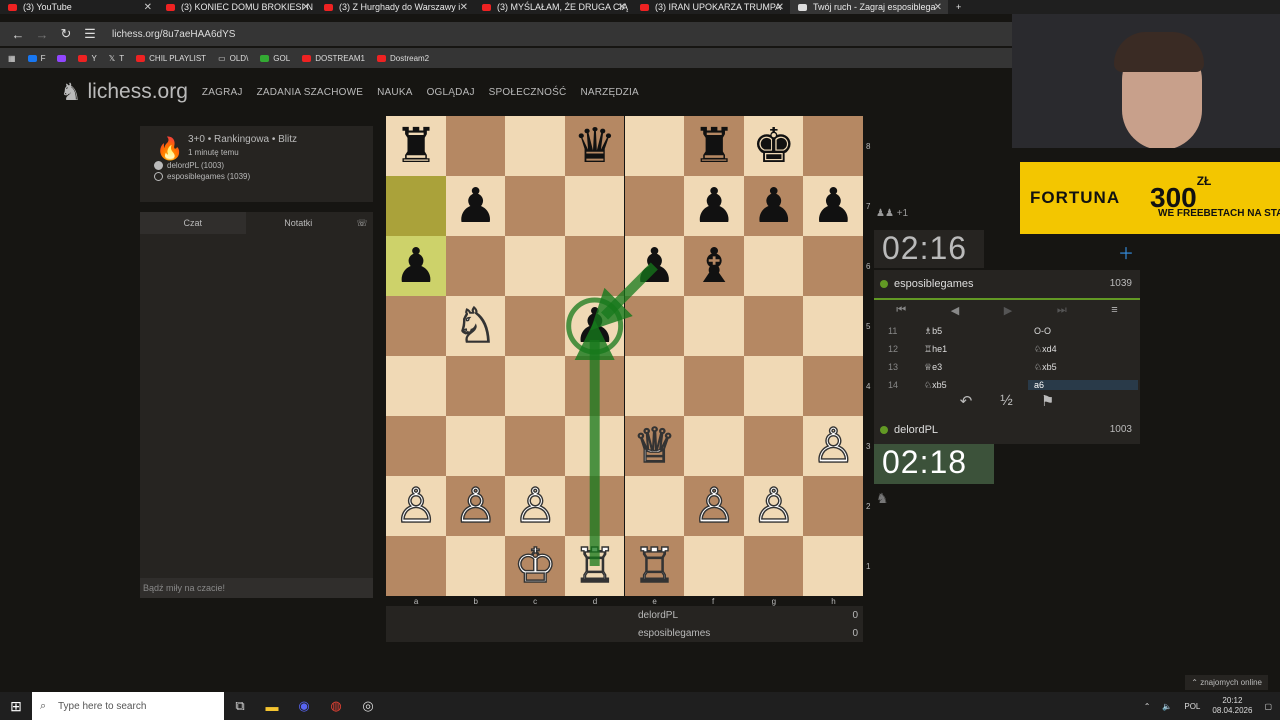 This screenshot has height=720, width=1280. I want to click on square-a4, so click(416, 386).